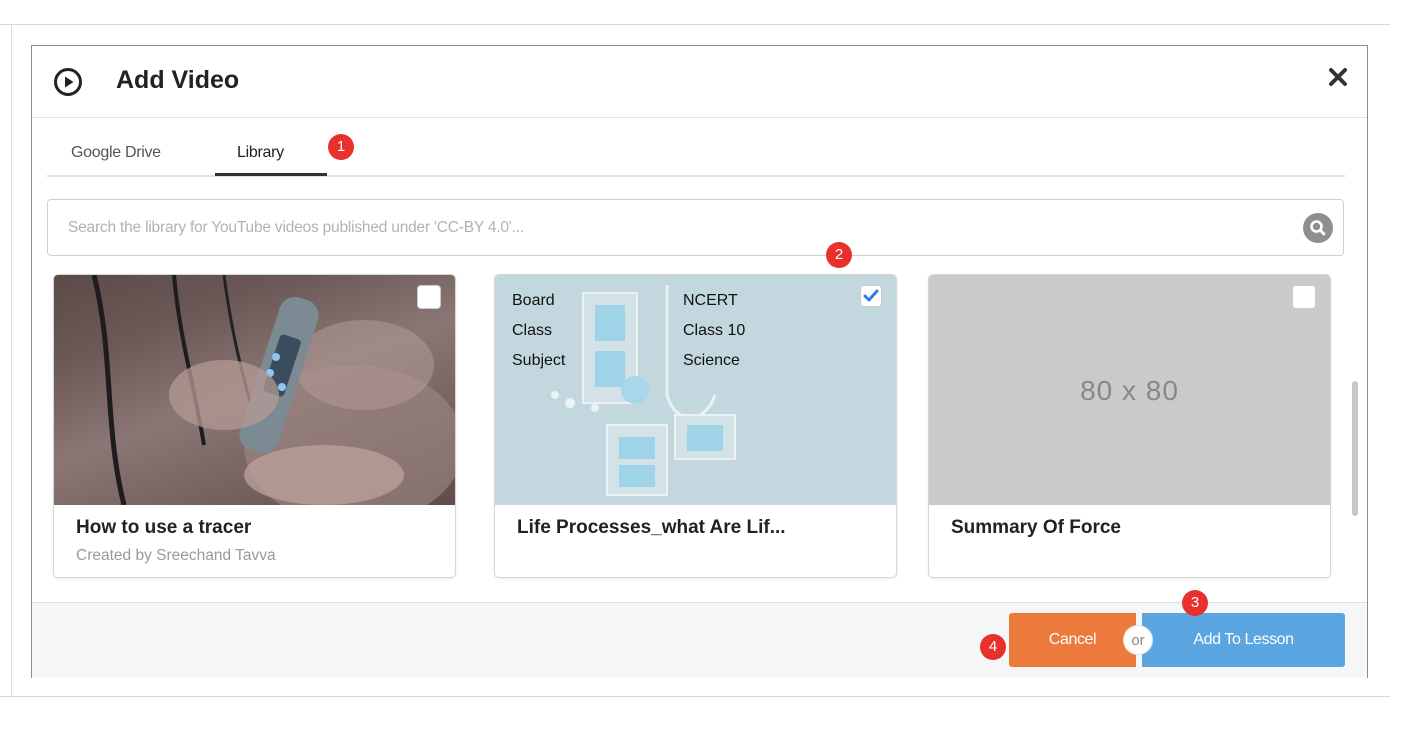  I want to click on meta-value-board: NCERT, so click(710, 300).